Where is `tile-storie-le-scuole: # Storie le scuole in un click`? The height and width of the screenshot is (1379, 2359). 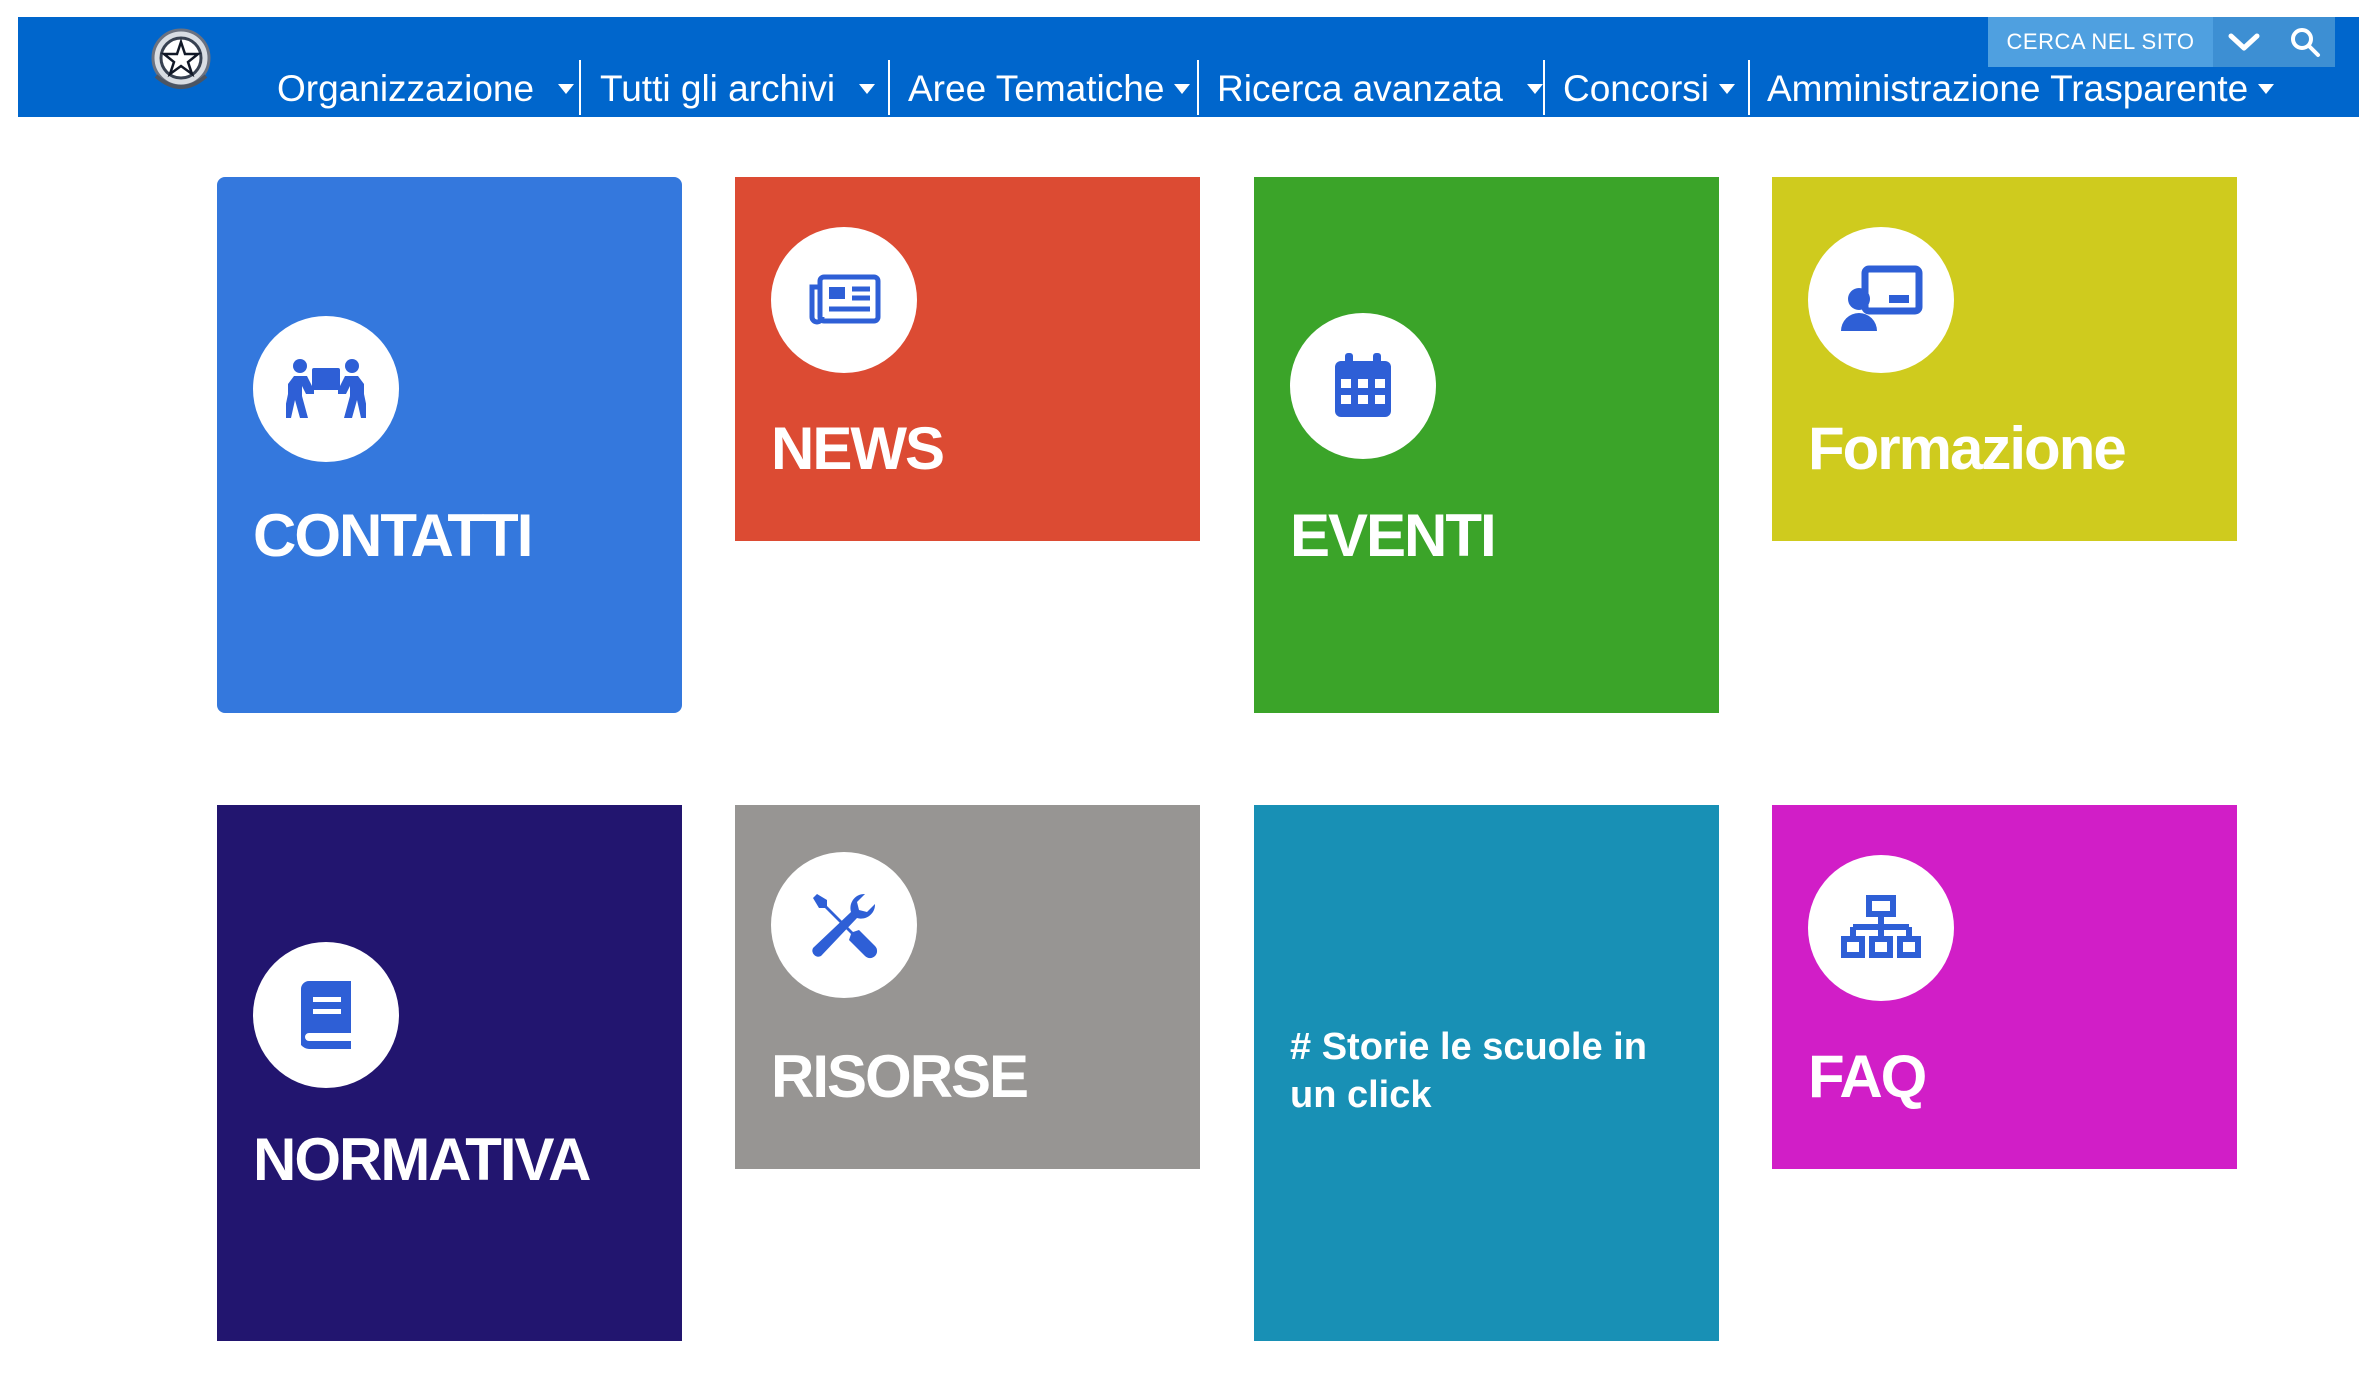 tile-storie-le-scuole: # Storie le scuole in un click is located at coordinates (1486, 1073).